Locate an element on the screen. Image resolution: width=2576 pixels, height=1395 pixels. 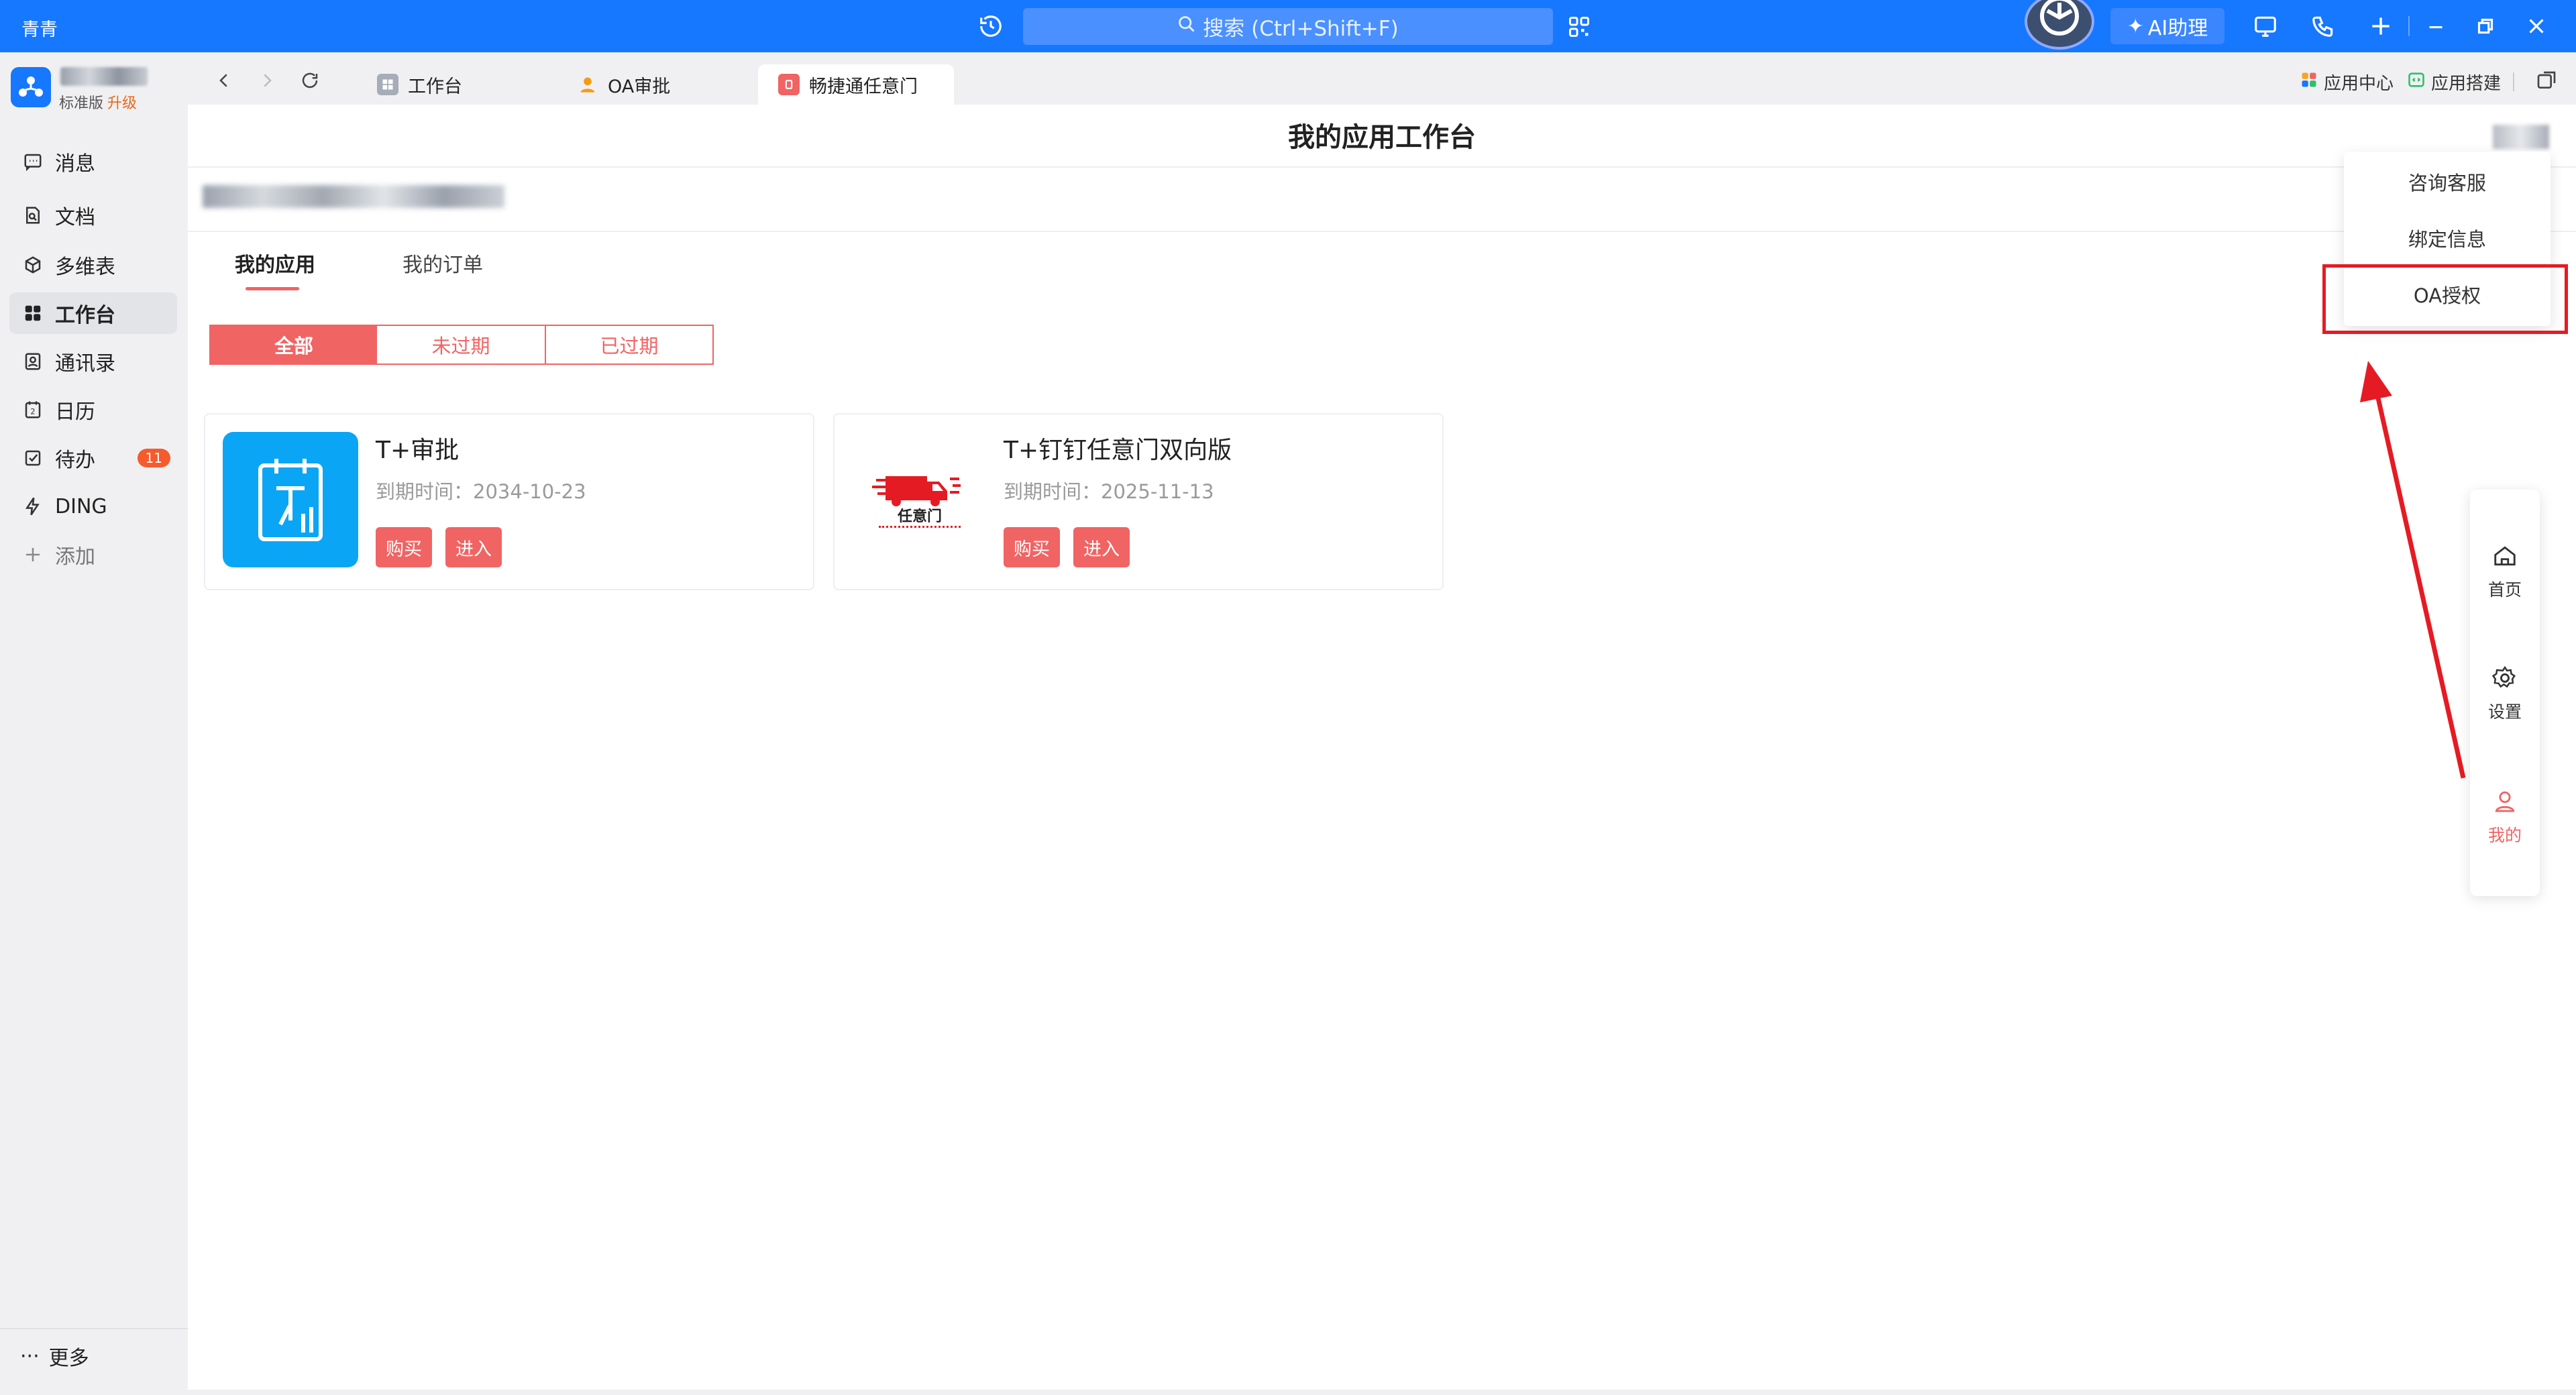
upgrade-link: 升级 is located at coordinates (122, 103).